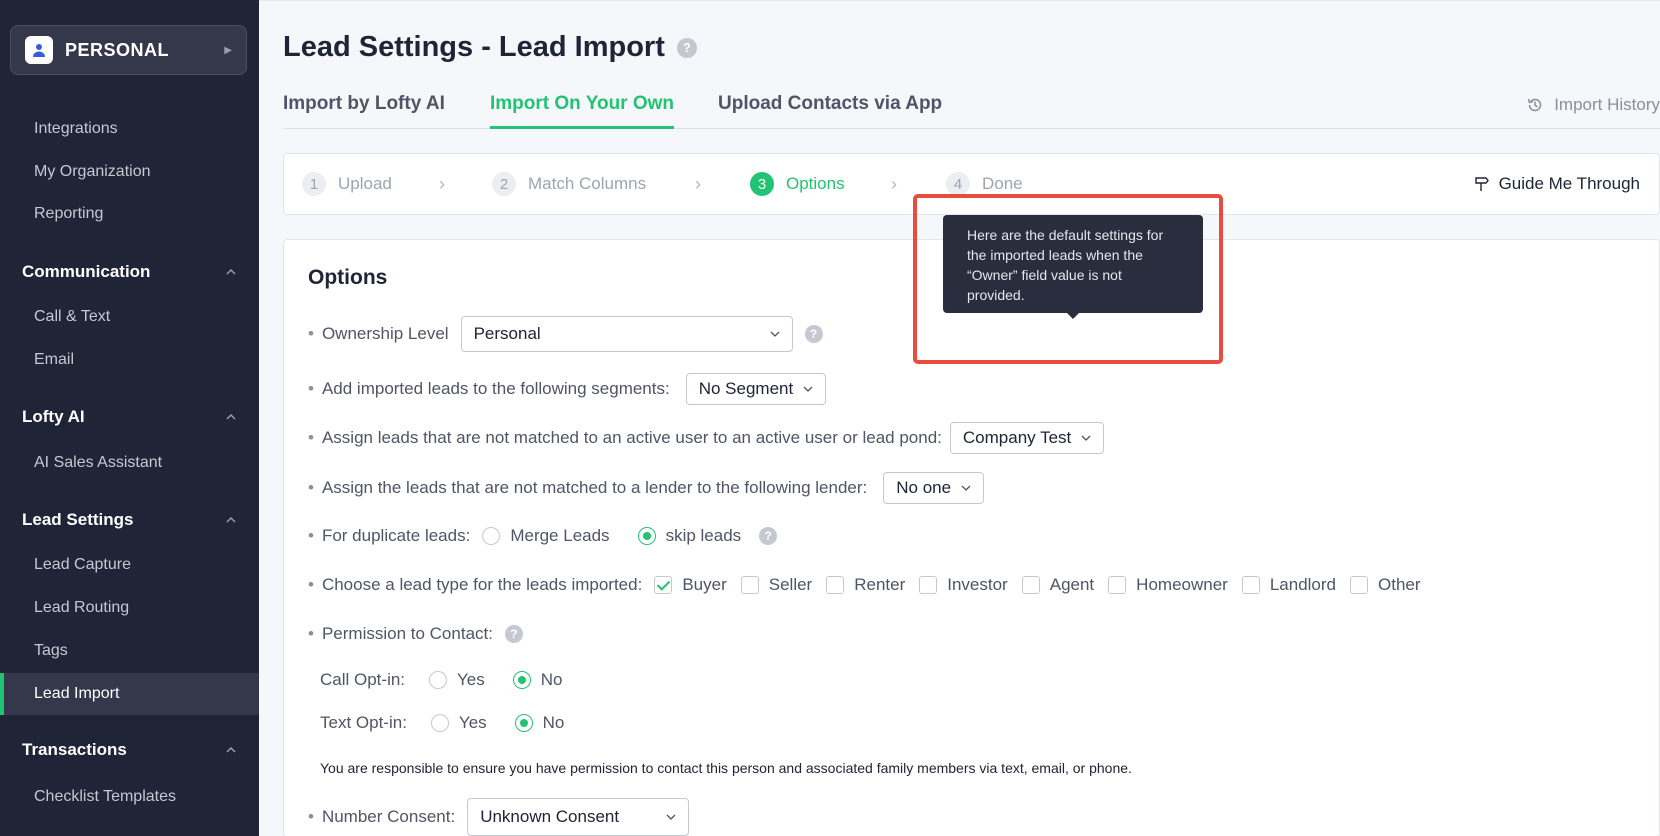 The image size is (1660, 836). Describe the element at coordinates (815, 183) in the screenshot. I see `step-label: Options` at that location.